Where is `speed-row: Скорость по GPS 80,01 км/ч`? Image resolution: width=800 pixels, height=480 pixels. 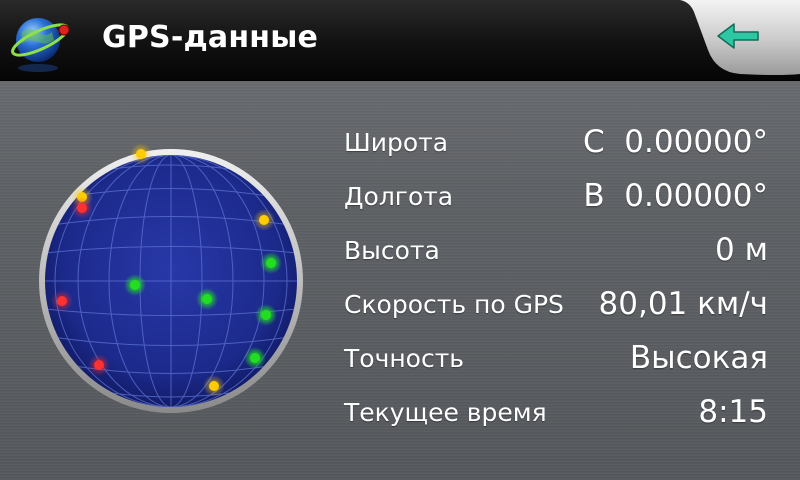
speed-row: Скорость по GPS 80,01 км/ч is located at coordinates (556, 311).